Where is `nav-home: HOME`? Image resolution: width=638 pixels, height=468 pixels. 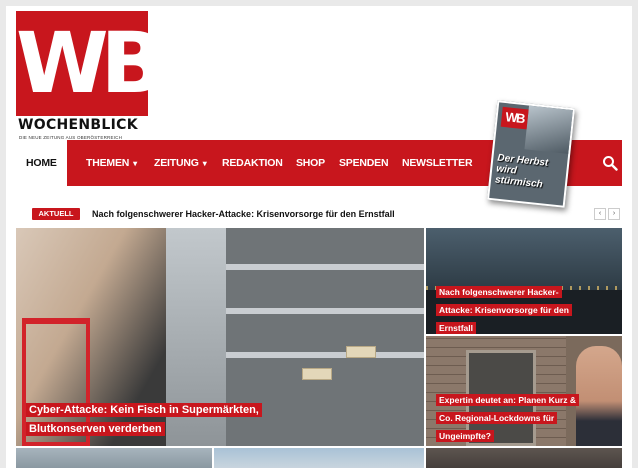
nav-home: HOME is located at coordinates (41, 163).